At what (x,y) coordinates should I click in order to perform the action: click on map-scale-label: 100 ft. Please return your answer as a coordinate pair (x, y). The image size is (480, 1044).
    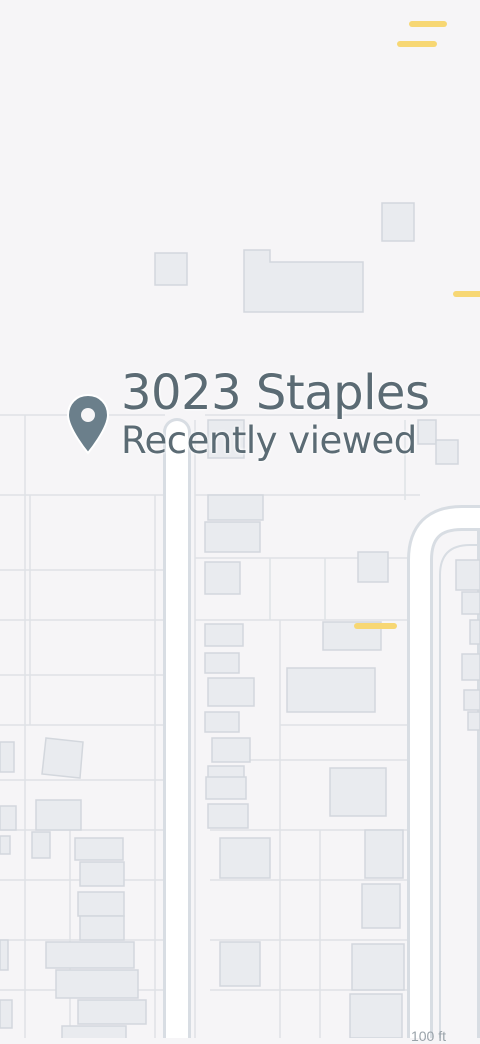
    Looking at the image, I should click on (428, 1036).